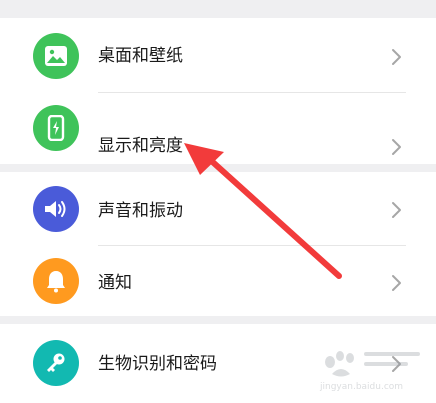 The height and width of the screenshot is (403, 436). Describe the element at coordinates (157, 364) in the screenshot. I see `settings-item-label: 生物识别和密码` at that location.